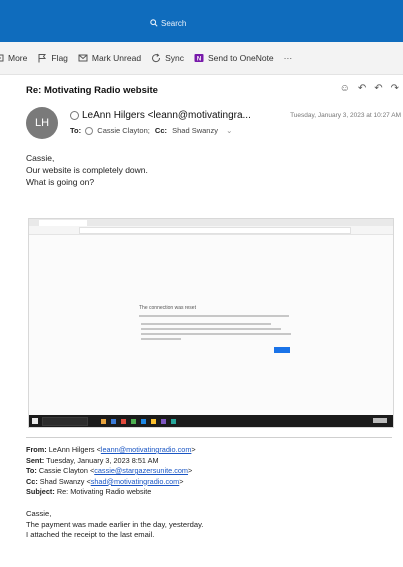 Image resolution: width=403 pixels, height=567 pixels. I want to click on top-bar: Search, so click(201, 21).